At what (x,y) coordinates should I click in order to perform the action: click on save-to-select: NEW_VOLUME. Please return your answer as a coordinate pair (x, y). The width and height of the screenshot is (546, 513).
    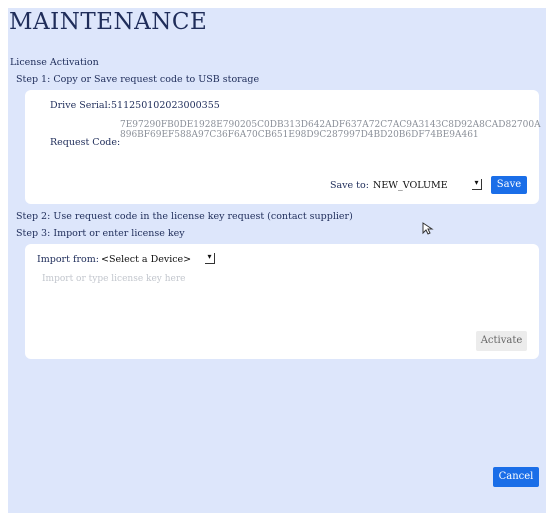
    Looking at the image, I should click on (410, 185).